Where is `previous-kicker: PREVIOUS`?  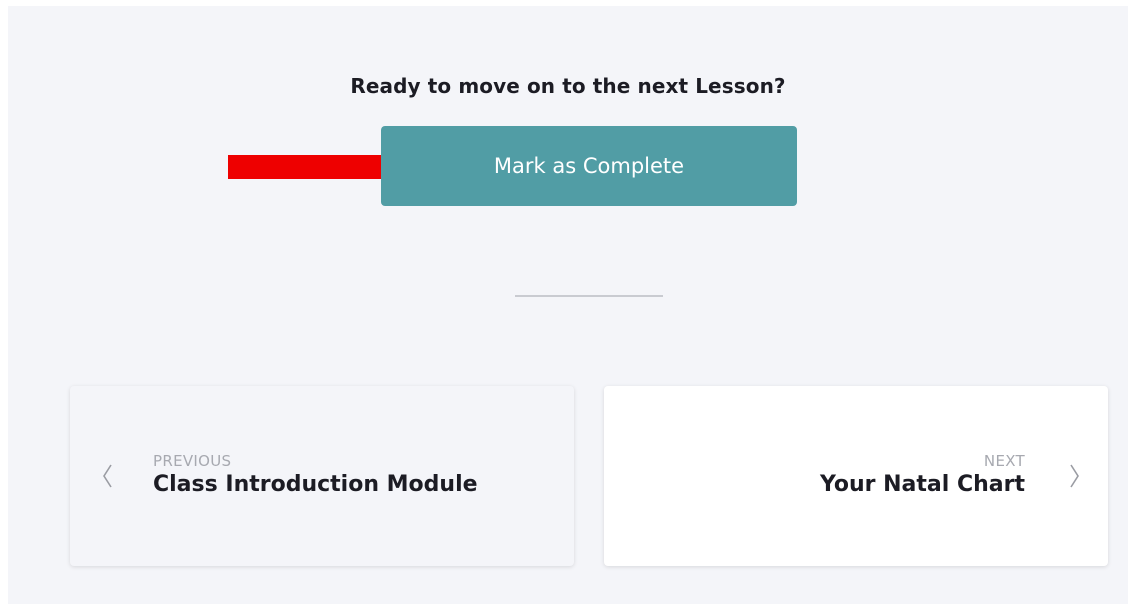
previous-kicker: PREVIOUS is located at coordinates (192, 461).